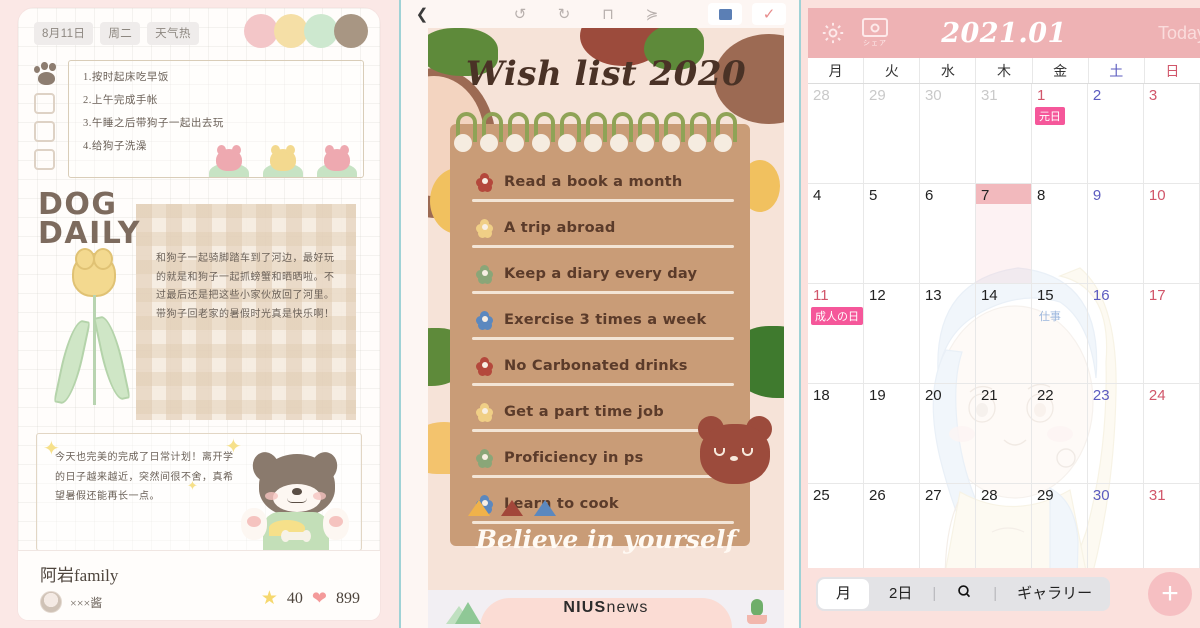 The height and width of the screenshot is (628, 1200). Describe the element at coordinates (1097, 195) in the screenshot. I see `day-number: 9` at that location.